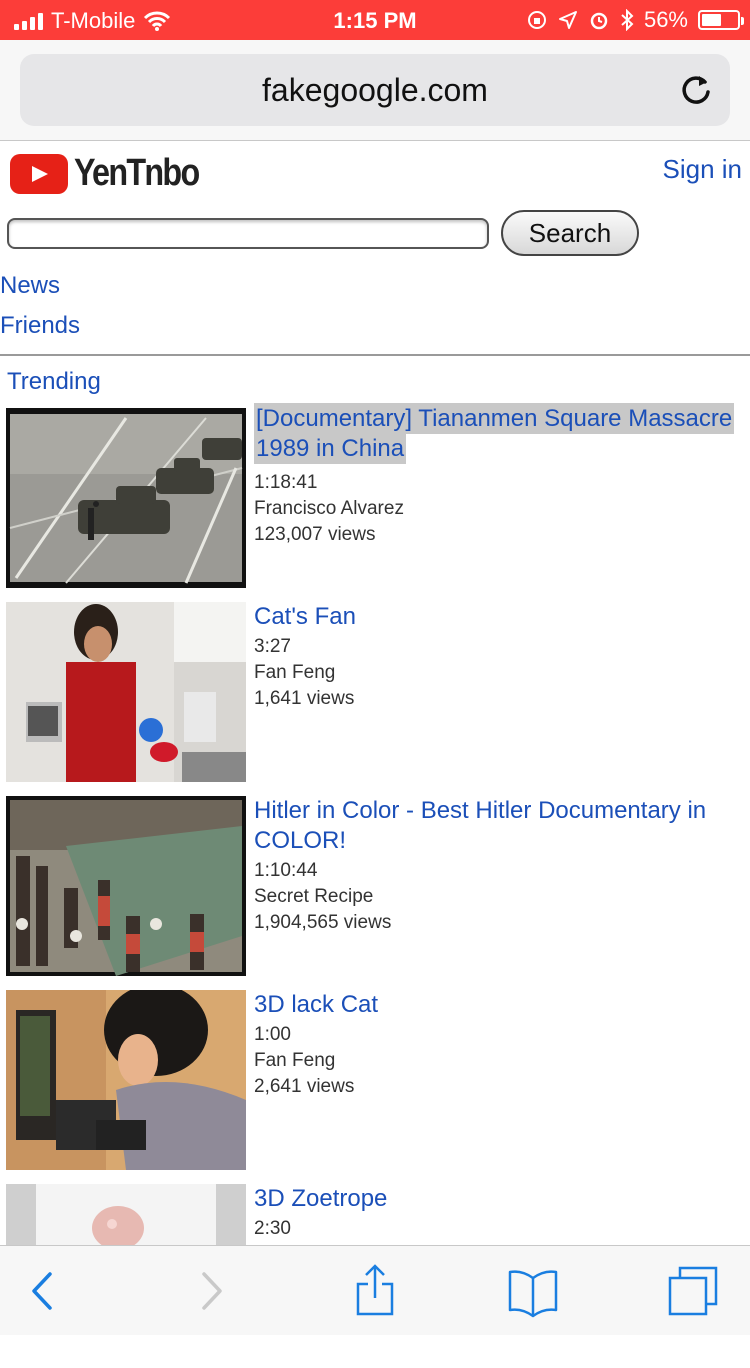 This screenshot has width=750, height=1368. Describe the element at coordinates (665, 19) in the screenshot. I see `battery-percent: 56%` at that location.